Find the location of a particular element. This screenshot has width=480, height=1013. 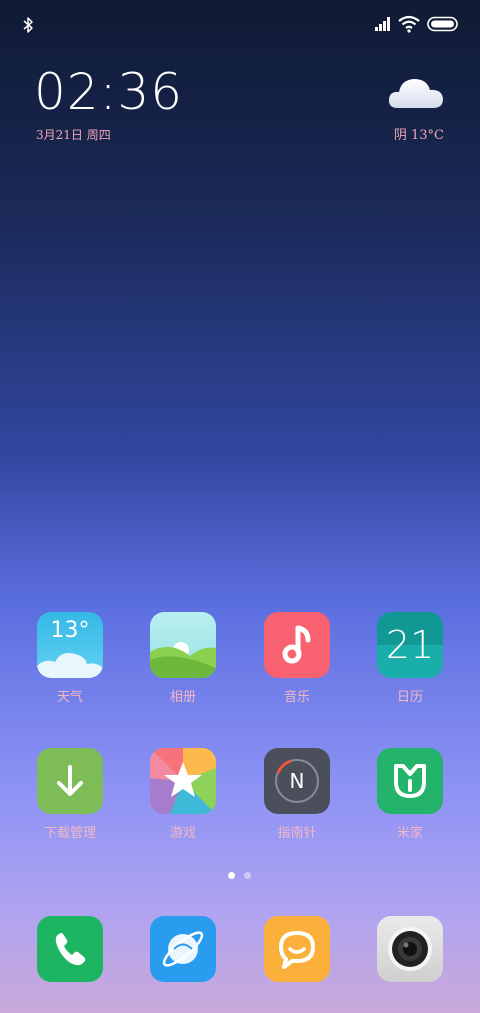

app-label: 相册 is located at coordinates (182, 697).